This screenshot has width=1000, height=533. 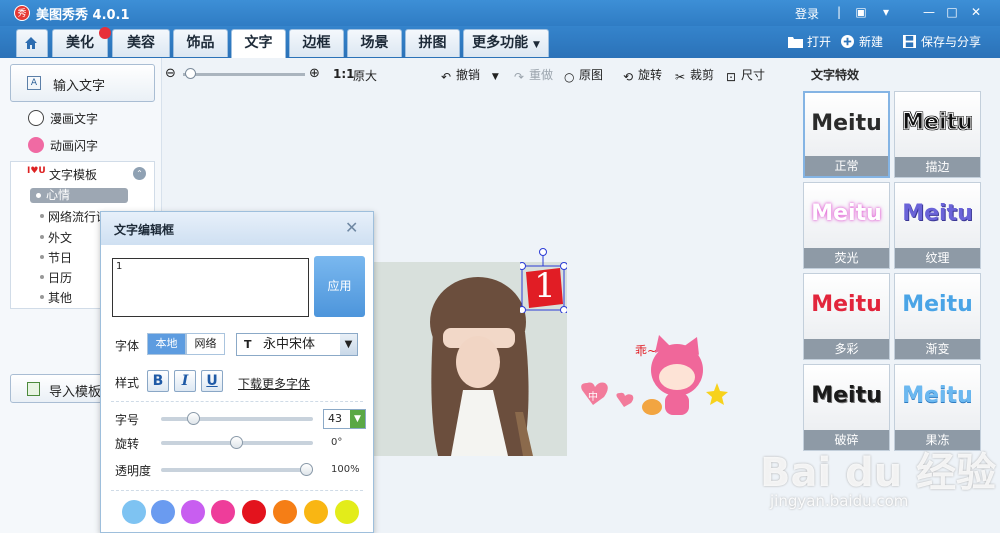 I want to click on effect-6: Meitu 破碎, so click(x=846, y=407).